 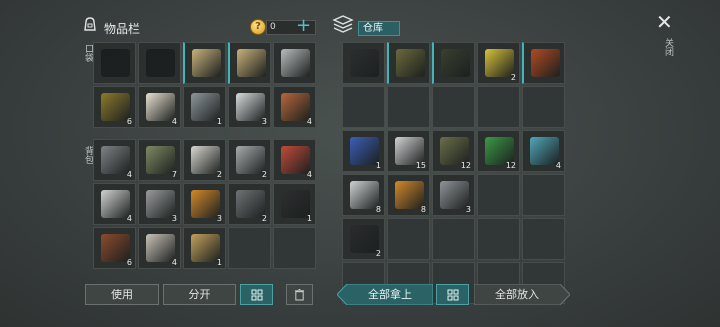 I want to click on molotov-icon, so click(x=115, y=107).